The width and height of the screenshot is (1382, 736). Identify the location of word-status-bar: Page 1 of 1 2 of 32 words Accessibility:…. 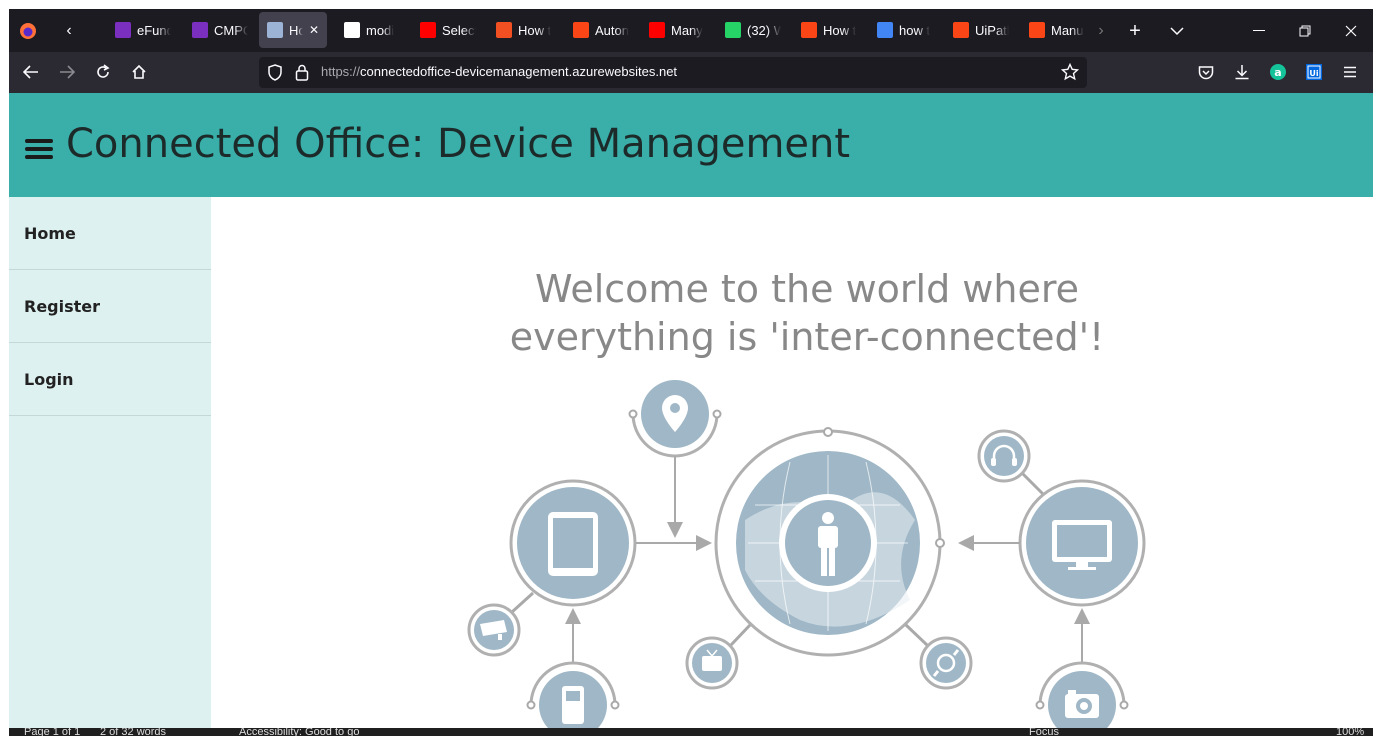
(691, 732).